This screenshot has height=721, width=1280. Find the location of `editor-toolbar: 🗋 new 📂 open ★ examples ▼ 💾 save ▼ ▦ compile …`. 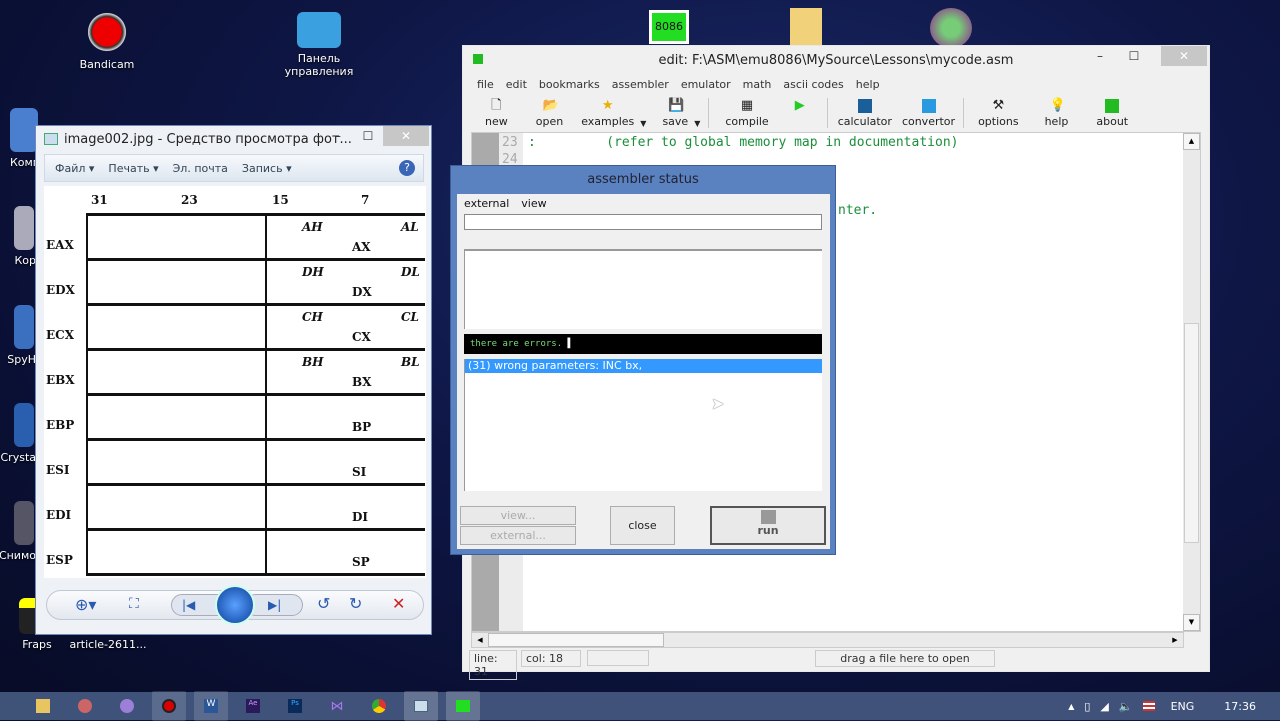

editor-toolbar: 🗋 new 📂 open ★ examples ▼ 💾 save ▼ ▦ compile … is located at coordinates (806, 112).